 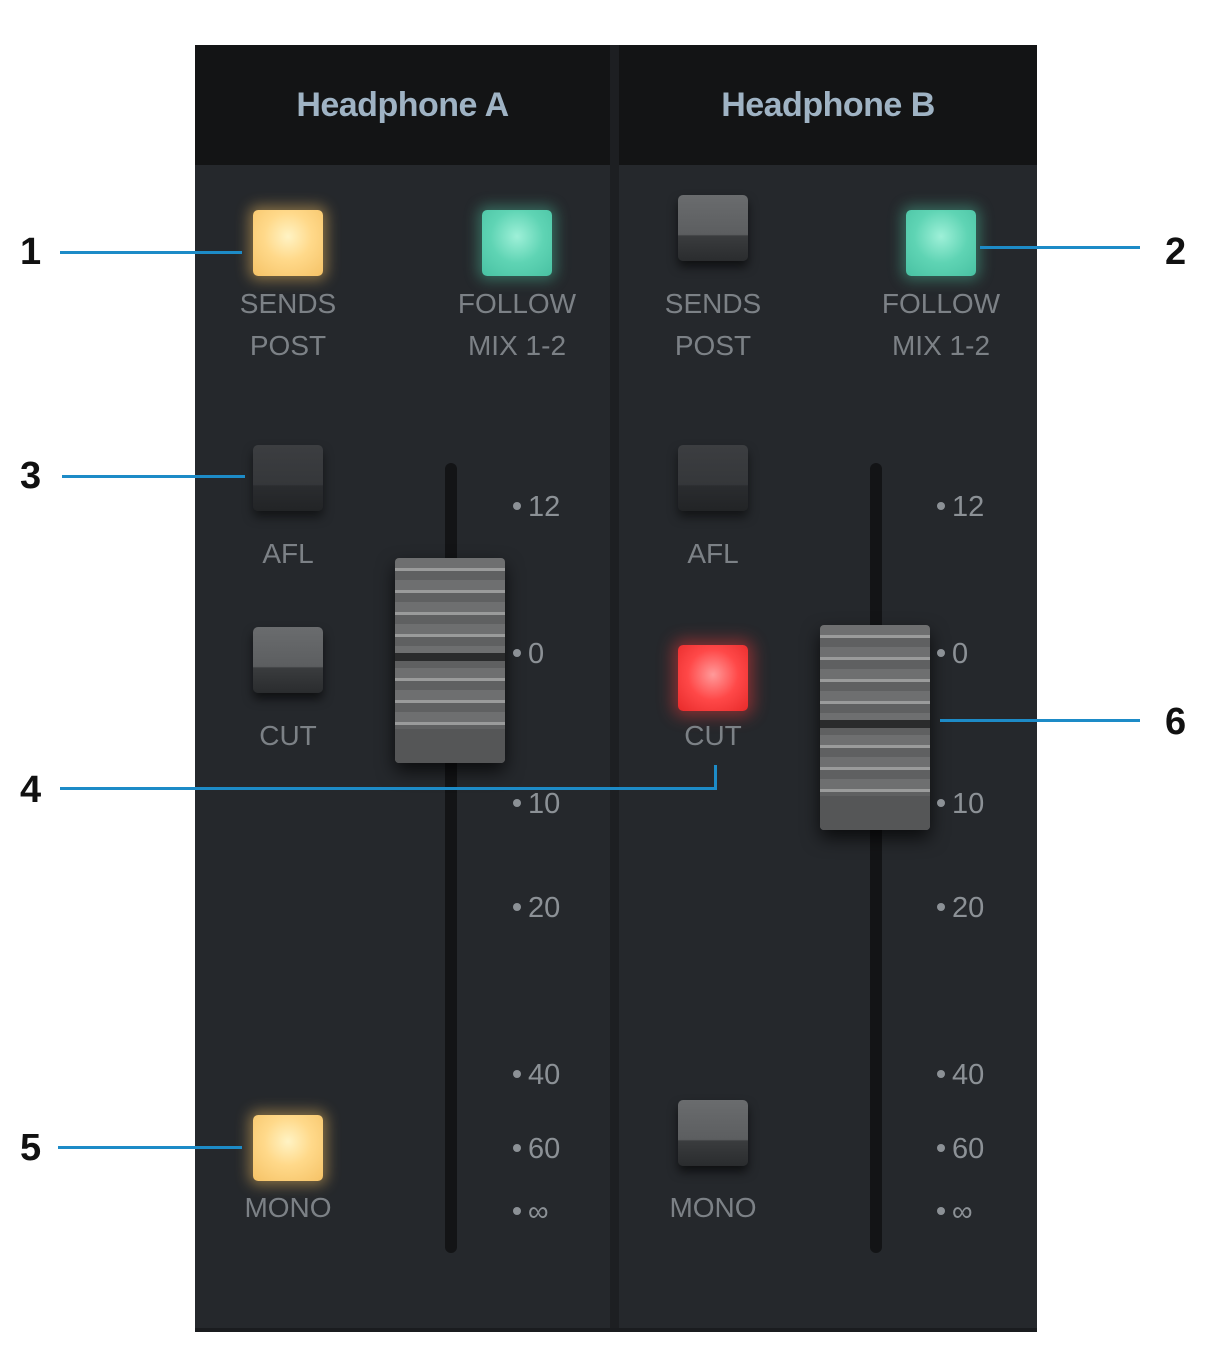 I want to click on channel-header: Headphone B, so click(x=828, y=105).